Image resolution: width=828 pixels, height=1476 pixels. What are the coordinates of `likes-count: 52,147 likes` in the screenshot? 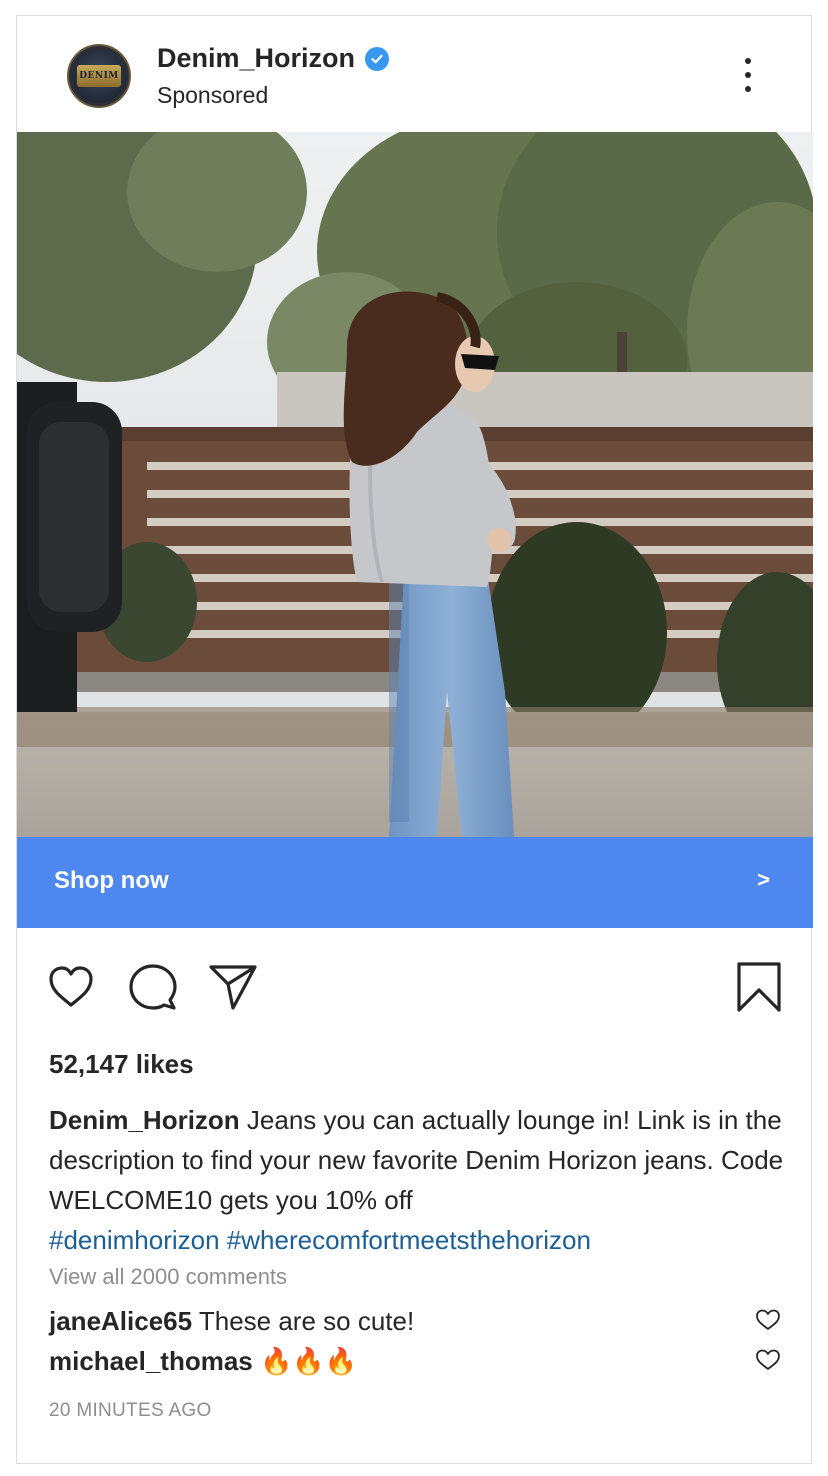 It's located at (121, 1064).